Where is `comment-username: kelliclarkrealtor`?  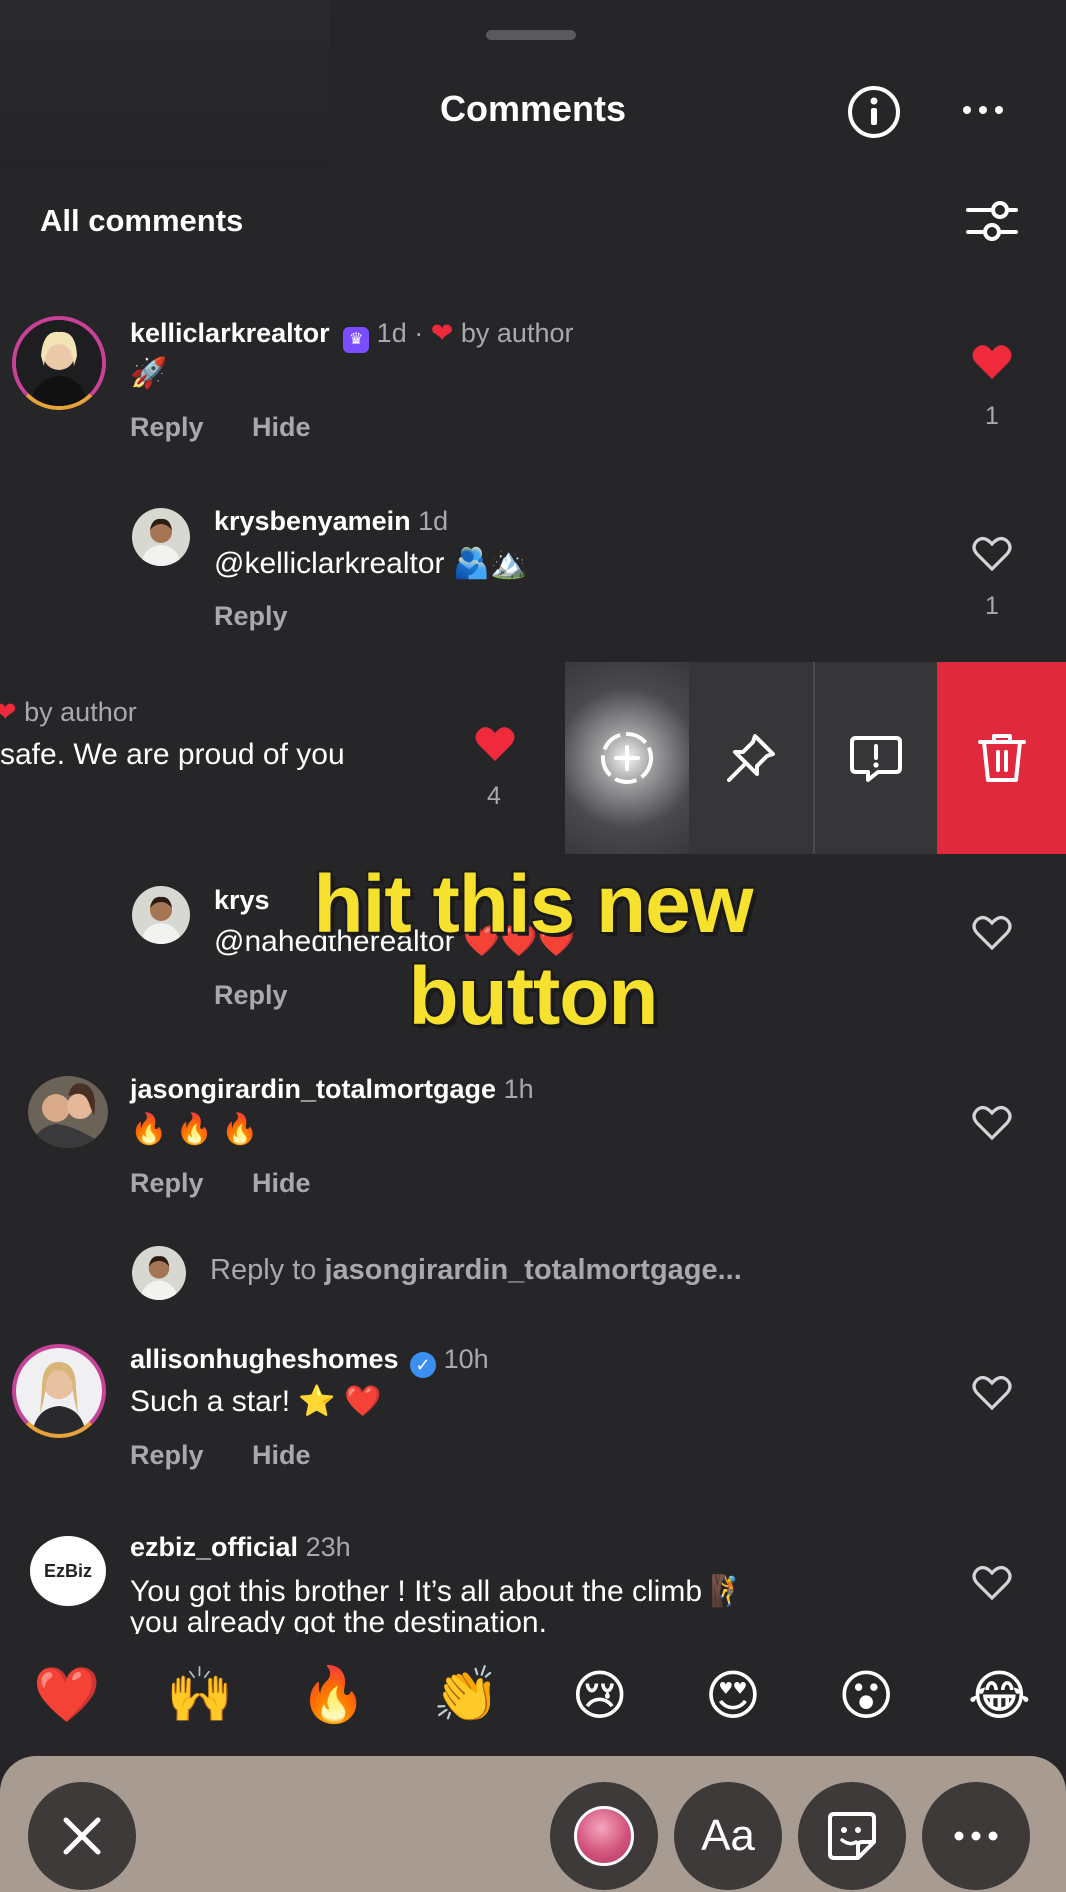
comment-username: kelliclarkrealtor is located at coordinates (230, 333).